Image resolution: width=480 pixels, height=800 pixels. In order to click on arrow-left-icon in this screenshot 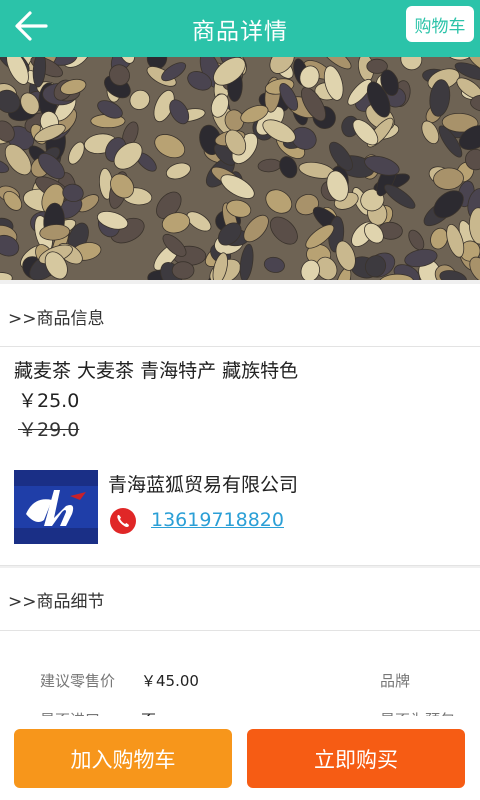, I will do `click(31, 26)`.